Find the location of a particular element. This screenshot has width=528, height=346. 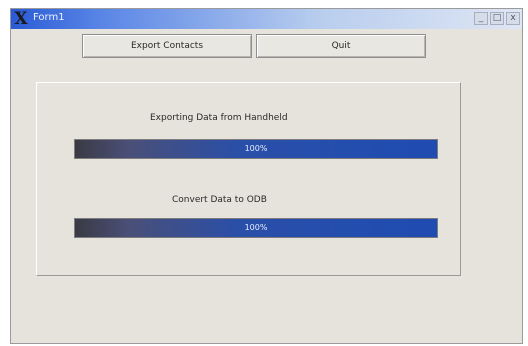

export-progress-percent: 100% is located at coordinates (256, 148).